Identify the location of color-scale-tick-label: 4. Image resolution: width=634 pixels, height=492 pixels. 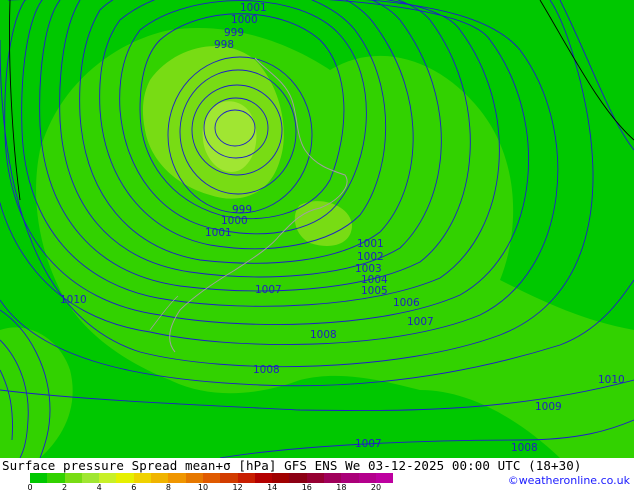
(99, 487).